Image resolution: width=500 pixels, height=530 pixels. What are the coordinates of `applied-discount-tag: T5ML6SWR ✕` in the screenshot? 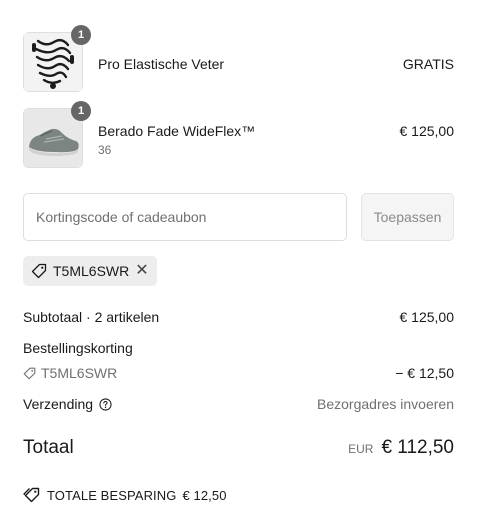 It's located at (90, 271).